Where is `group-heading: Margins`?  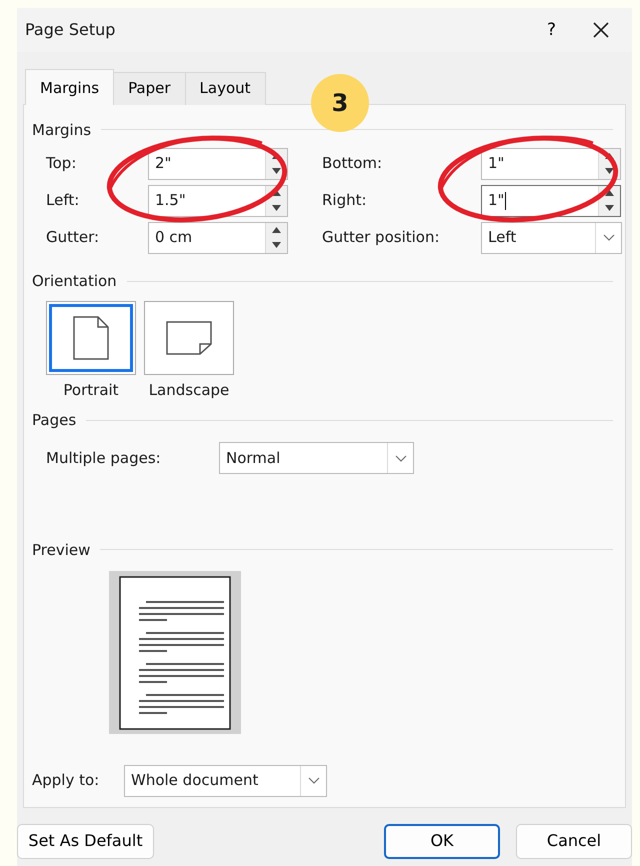
group-heading: Margins is located at coordinates (62, 130).